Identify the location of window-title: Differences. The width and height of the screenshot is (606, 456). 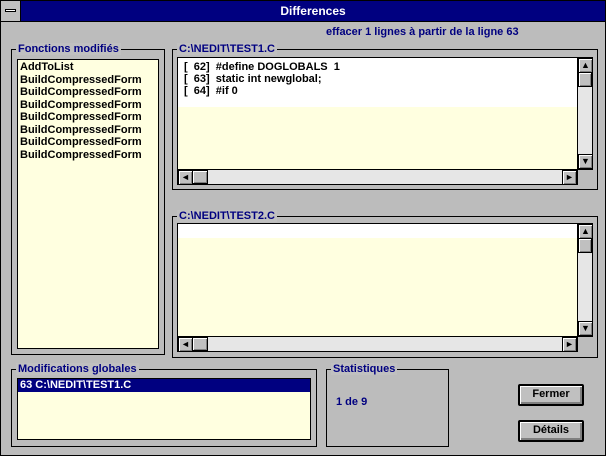
(313, 11).